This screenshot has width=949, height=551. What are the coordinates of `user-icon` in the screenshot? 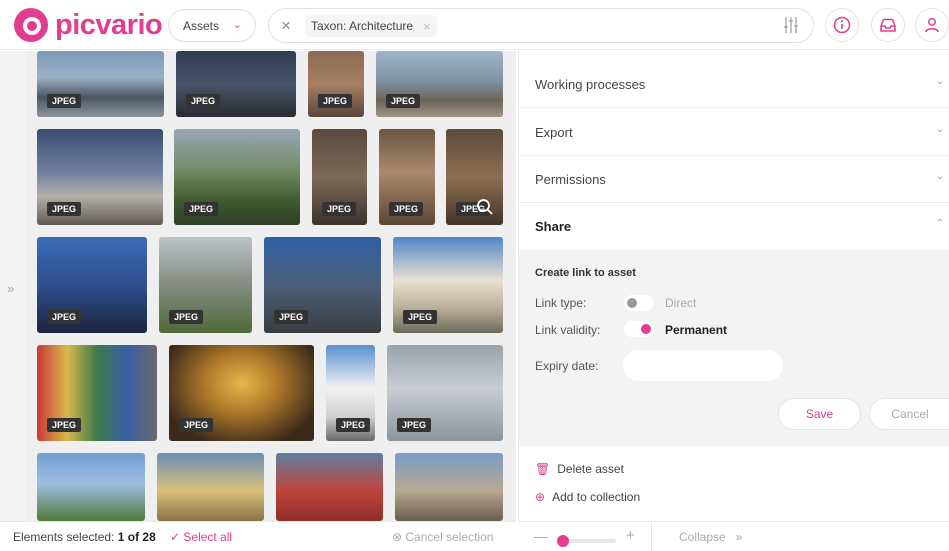 It's located at (932, 25).